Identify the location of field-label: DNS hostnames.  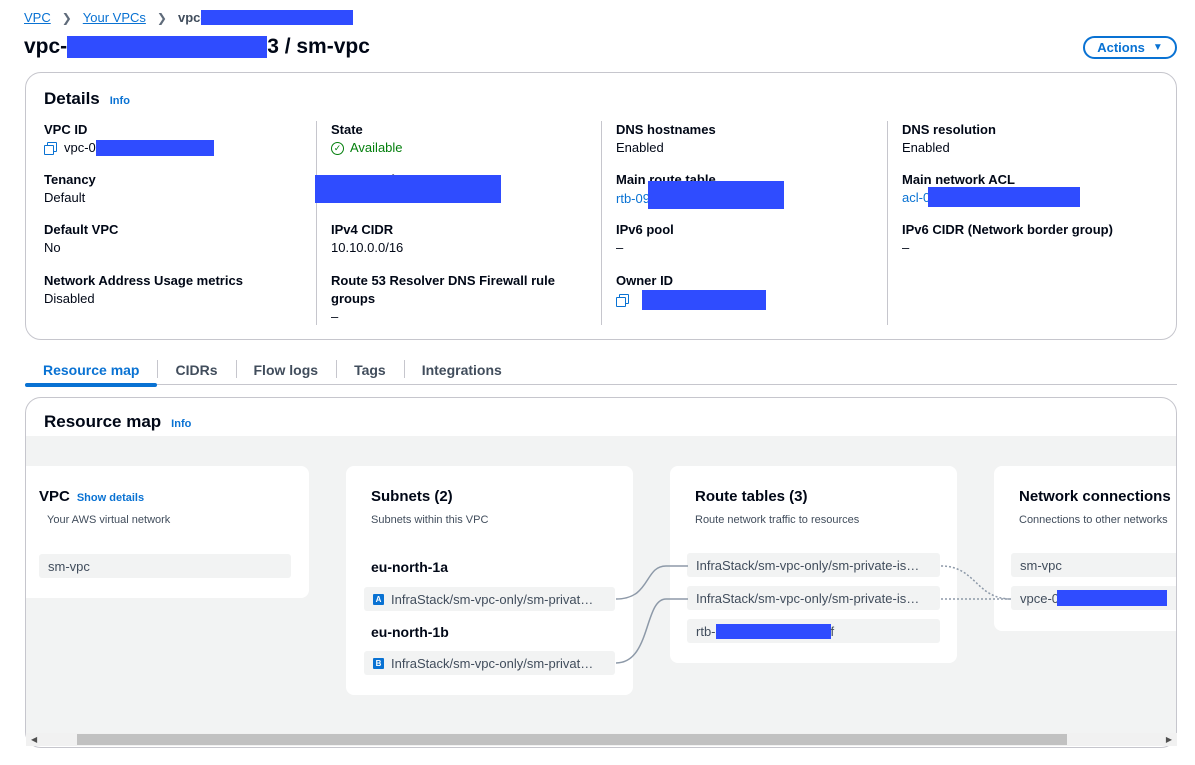
(666, 129).